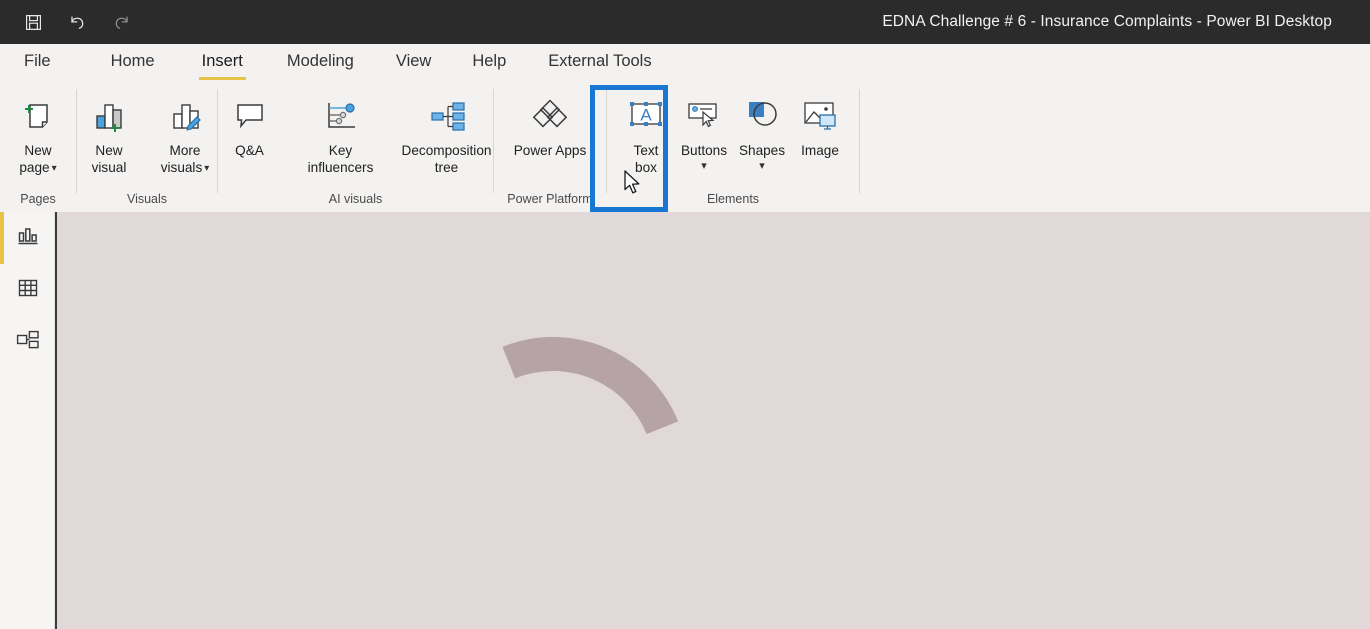 The height and width of the screenshot is (629, 1370). What do you see at coordinates (133, 63) in the screenshot?
I see `tab-home: Home` at bounding box center [133, 63].